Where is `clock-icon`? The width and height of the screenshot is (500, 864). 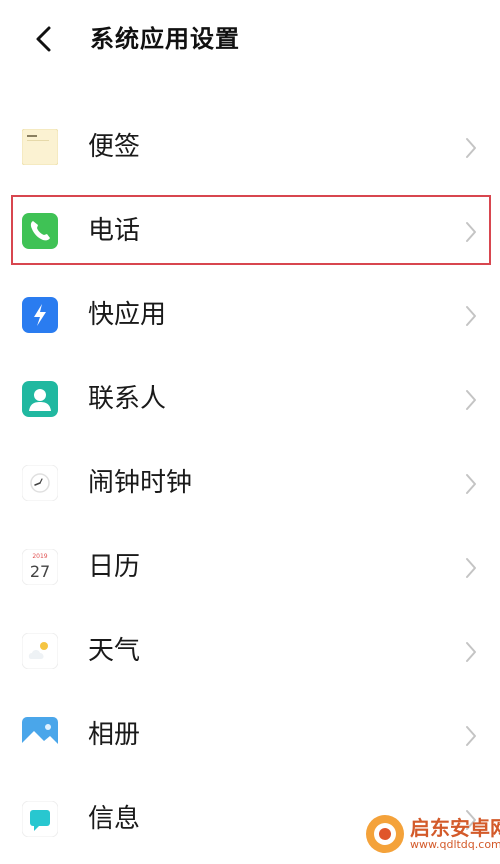 clock-icon is located at coordinates (40, 483).